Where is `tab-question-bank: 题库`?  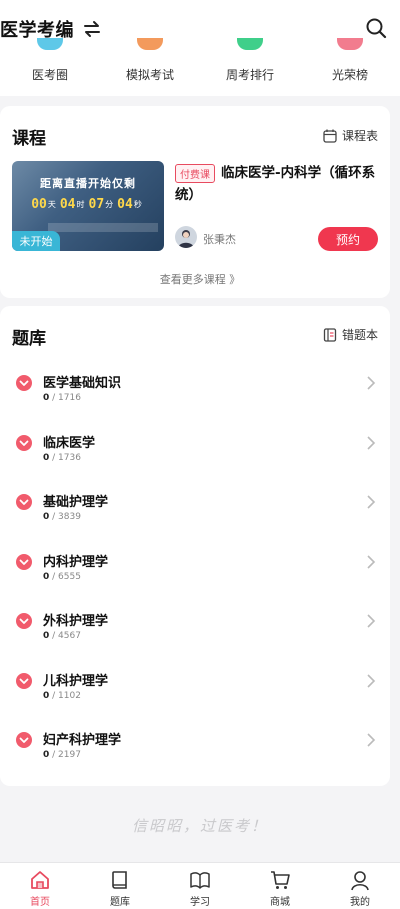 tab-question-bank: 题库 is located at coordinates (120, 886).